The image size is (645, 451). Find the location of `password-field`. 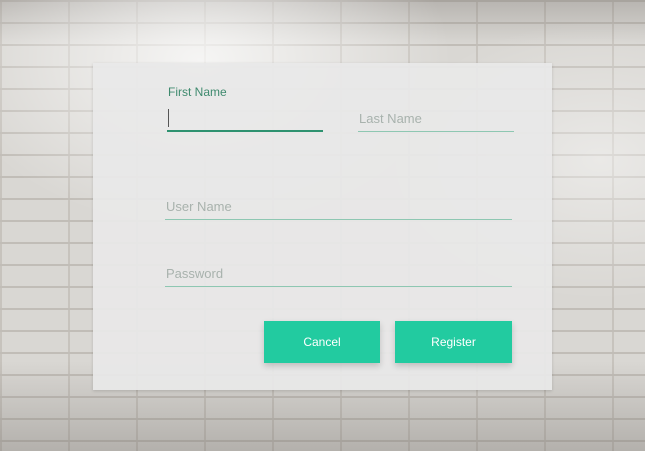

password-field is located at coordinates (338, 276).